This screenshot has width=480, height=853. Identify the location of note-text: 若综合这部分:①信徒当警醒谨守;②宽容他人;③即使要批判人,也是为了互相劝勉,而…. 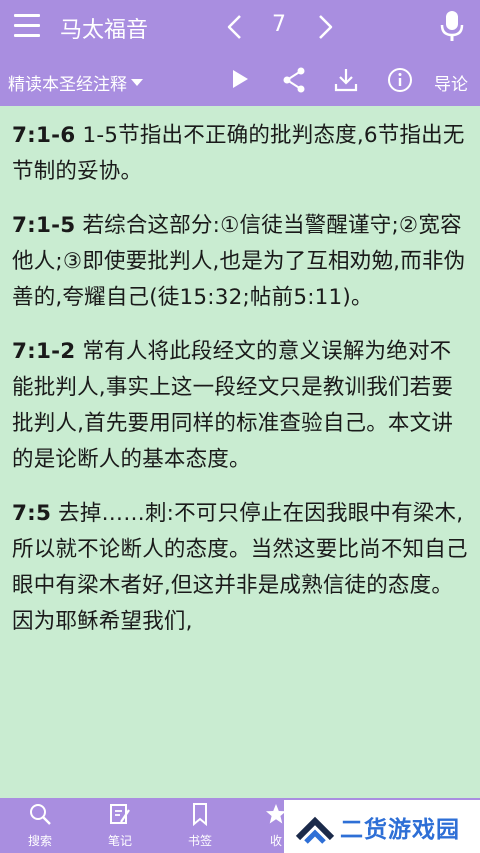
(239, 261).